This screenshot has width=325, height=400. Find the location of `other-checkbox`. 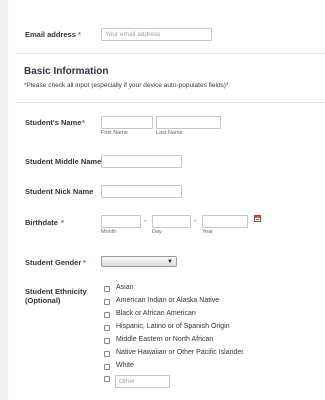

other-checkbox is located at coordinates (107, 379).